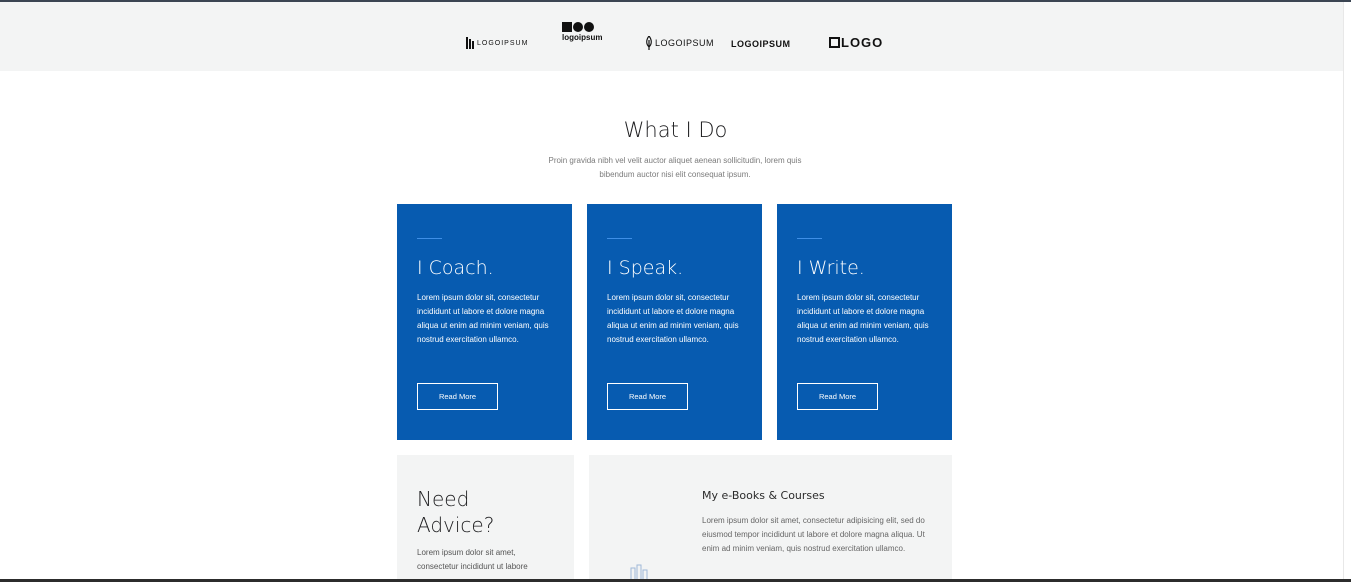  I want to click on client-logo-4: LOGOIPSUM, so click(761, 44).